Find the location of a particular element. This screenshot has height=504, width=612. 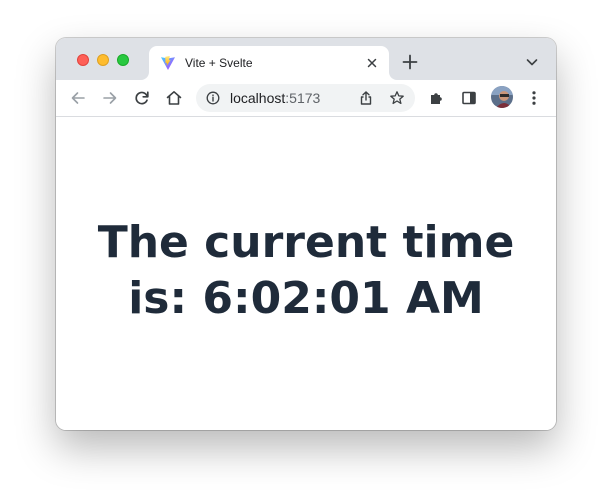

puzzle-icon is located at coordinates (437, 98).